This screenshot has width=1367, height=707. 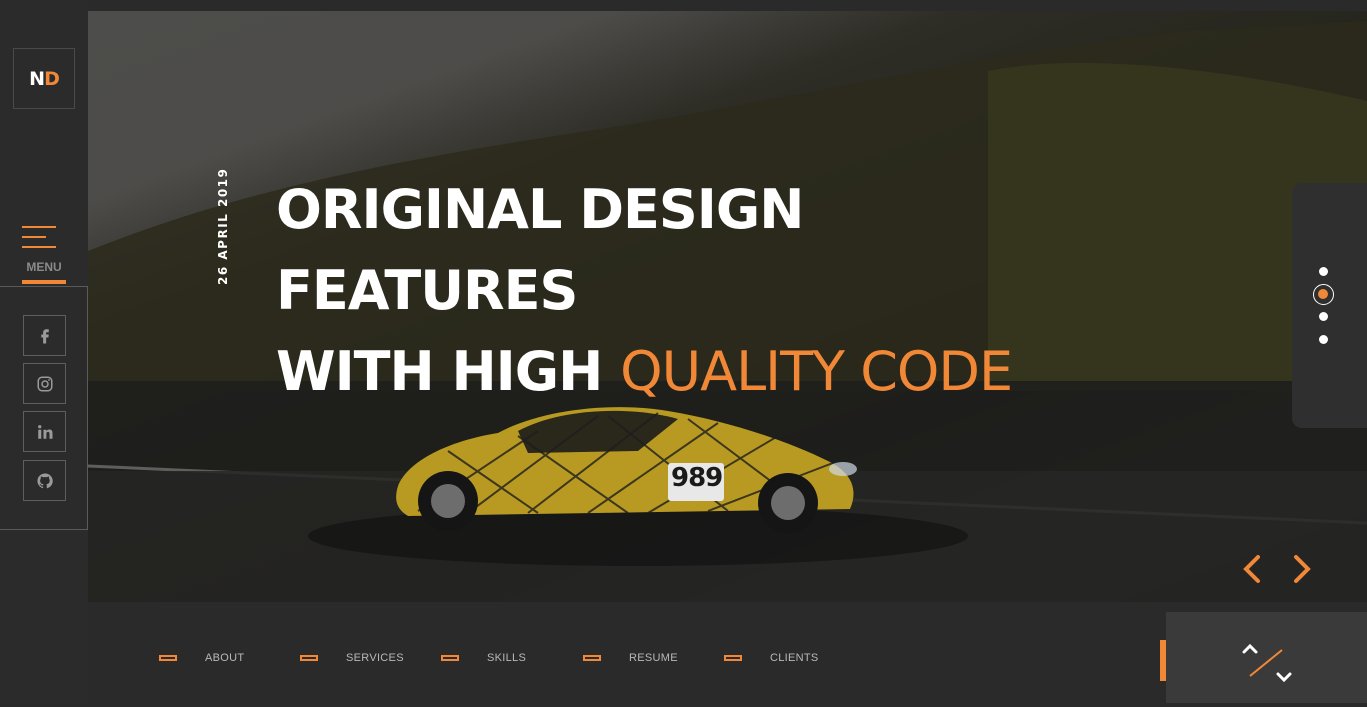 I want to click on social-panel, so click(x=44, y=408).